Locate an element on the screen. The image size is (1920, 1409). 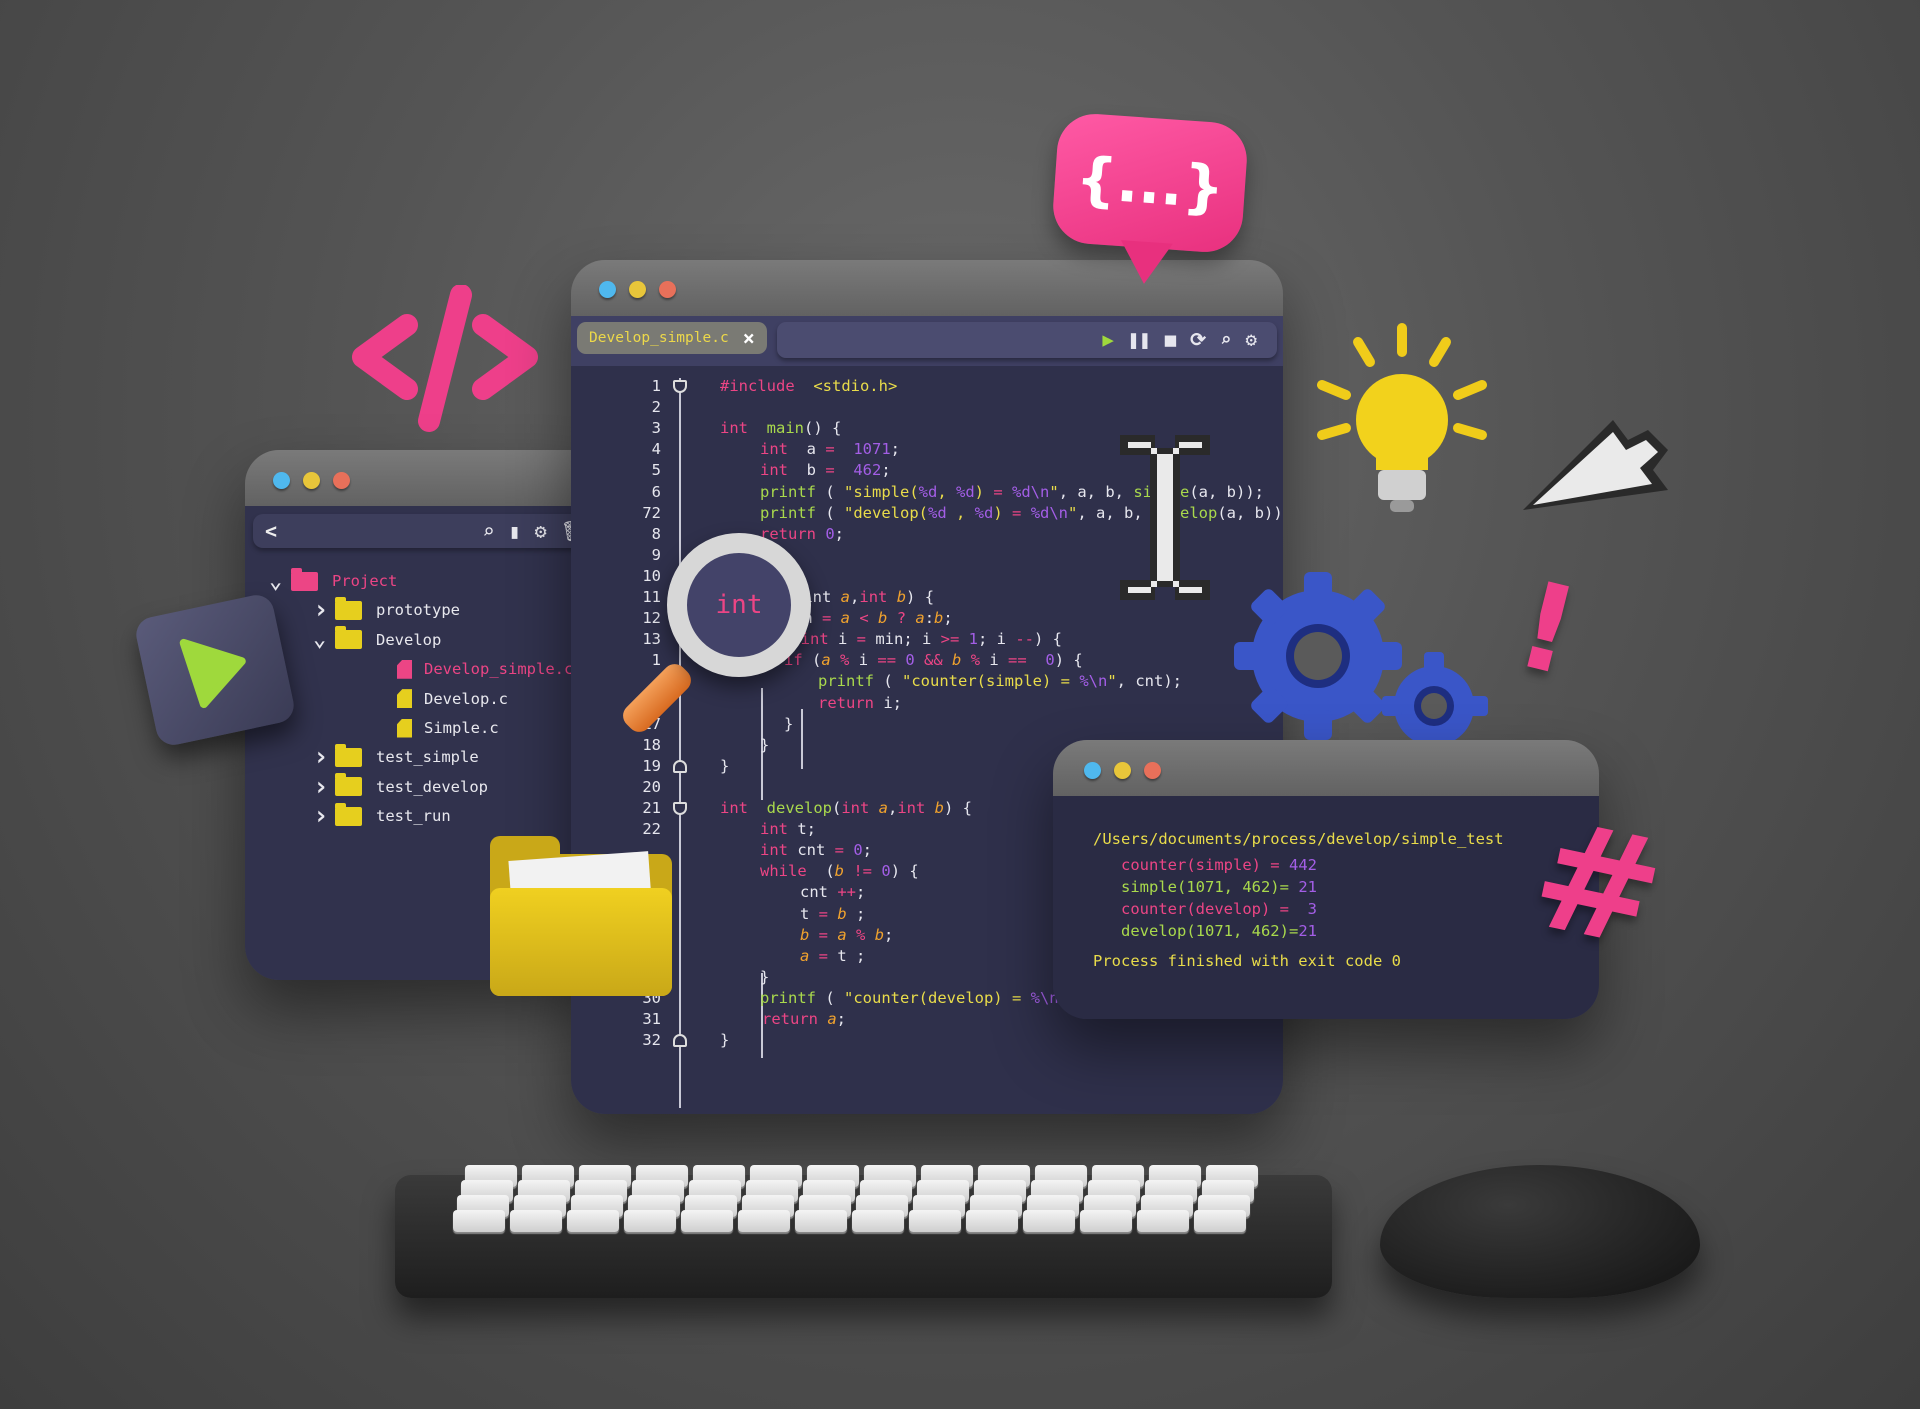
code-line: cnt ++; is located at coordinates (832, 892).